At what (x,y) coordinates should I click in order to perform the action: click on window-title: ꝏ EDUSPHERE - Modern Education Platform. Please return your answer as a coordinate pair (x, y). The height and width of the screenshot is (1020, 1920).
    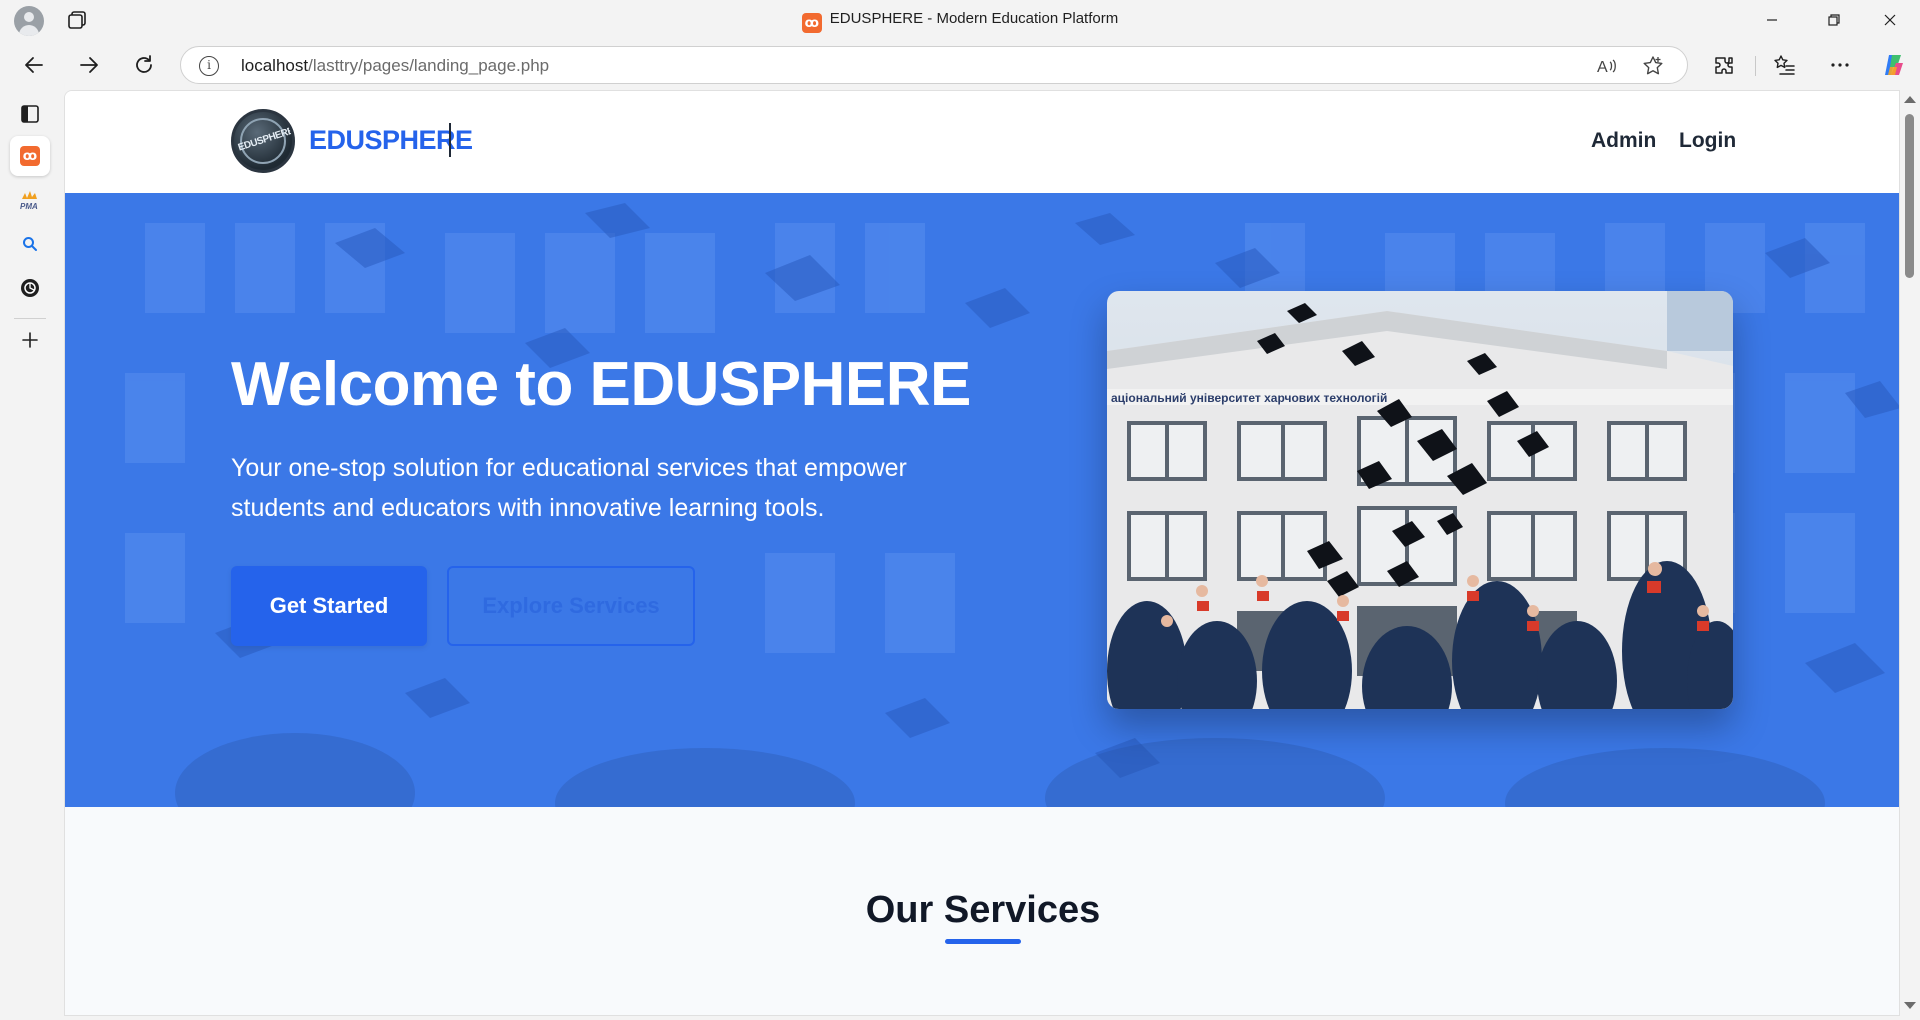
    Looking at the image, I should click on (960, 21).